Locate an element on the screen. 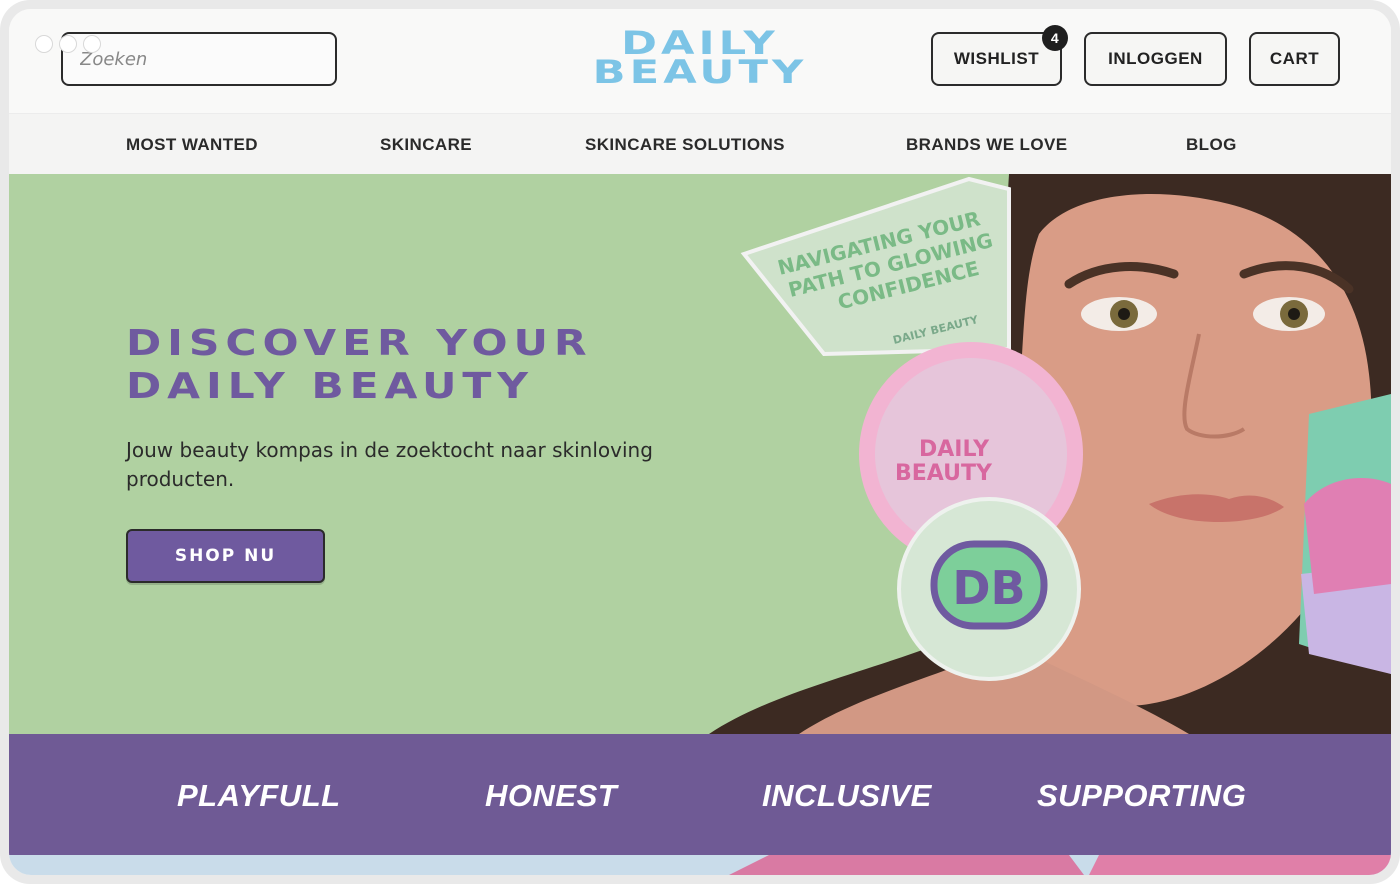 The height and width of the screenshot is (884, 1400). next-section-art is located at coordinates (1060, 865).